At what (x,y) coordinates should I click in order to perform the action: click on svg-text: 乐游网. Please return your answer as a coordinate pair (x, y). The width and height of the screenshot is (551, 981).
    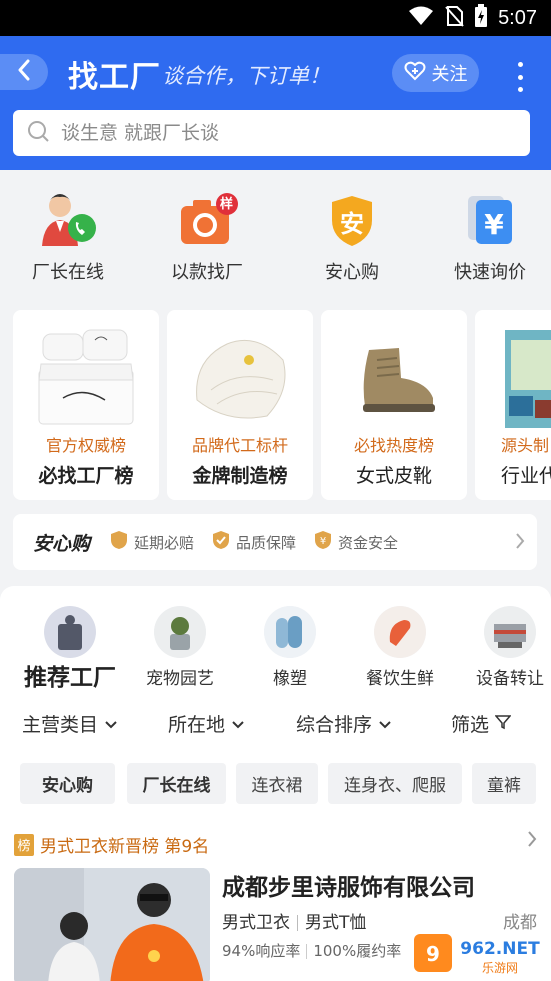
    Looking at the image, I should click on (500, 968).